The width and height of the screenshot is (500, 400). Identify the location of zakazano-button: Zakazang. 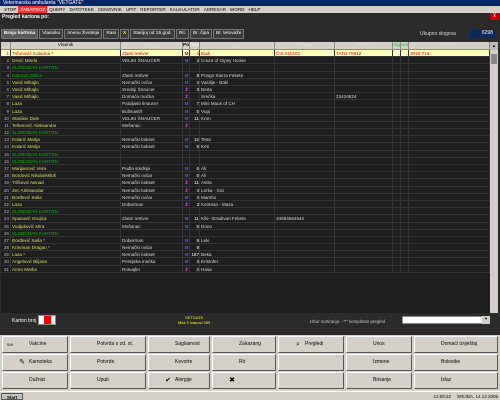
(244, 344).